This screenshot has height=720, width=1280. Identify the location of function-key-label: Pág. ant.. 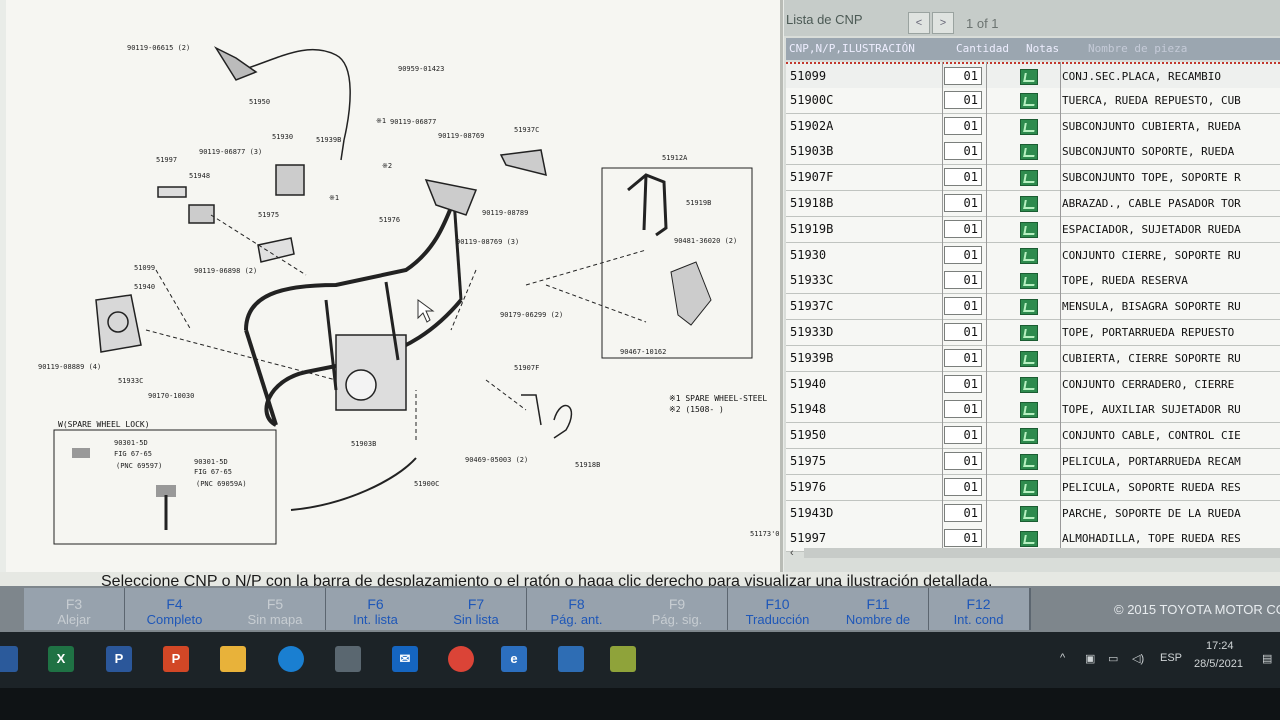
(576, 619).